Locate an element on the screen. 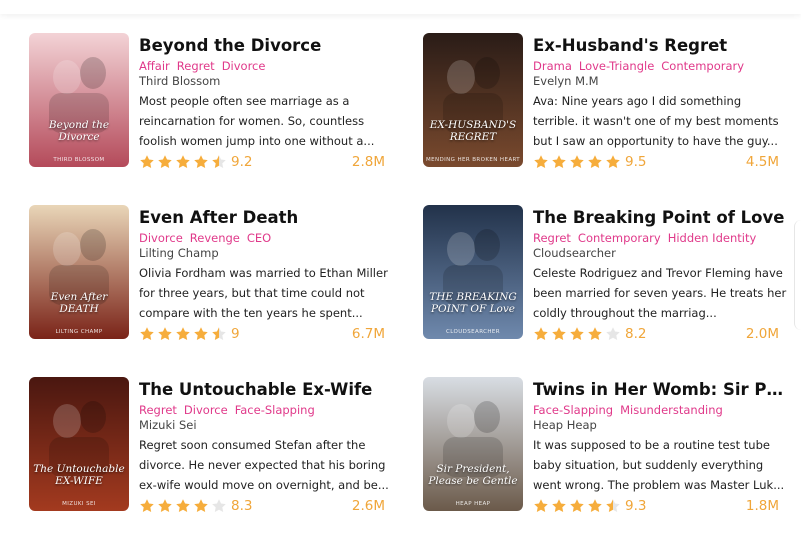 The height and width of the screenshot is (536, 801). book-cover: Sir President, Please be Gentle HEAP HEAP is located at coordinates (473, 444).